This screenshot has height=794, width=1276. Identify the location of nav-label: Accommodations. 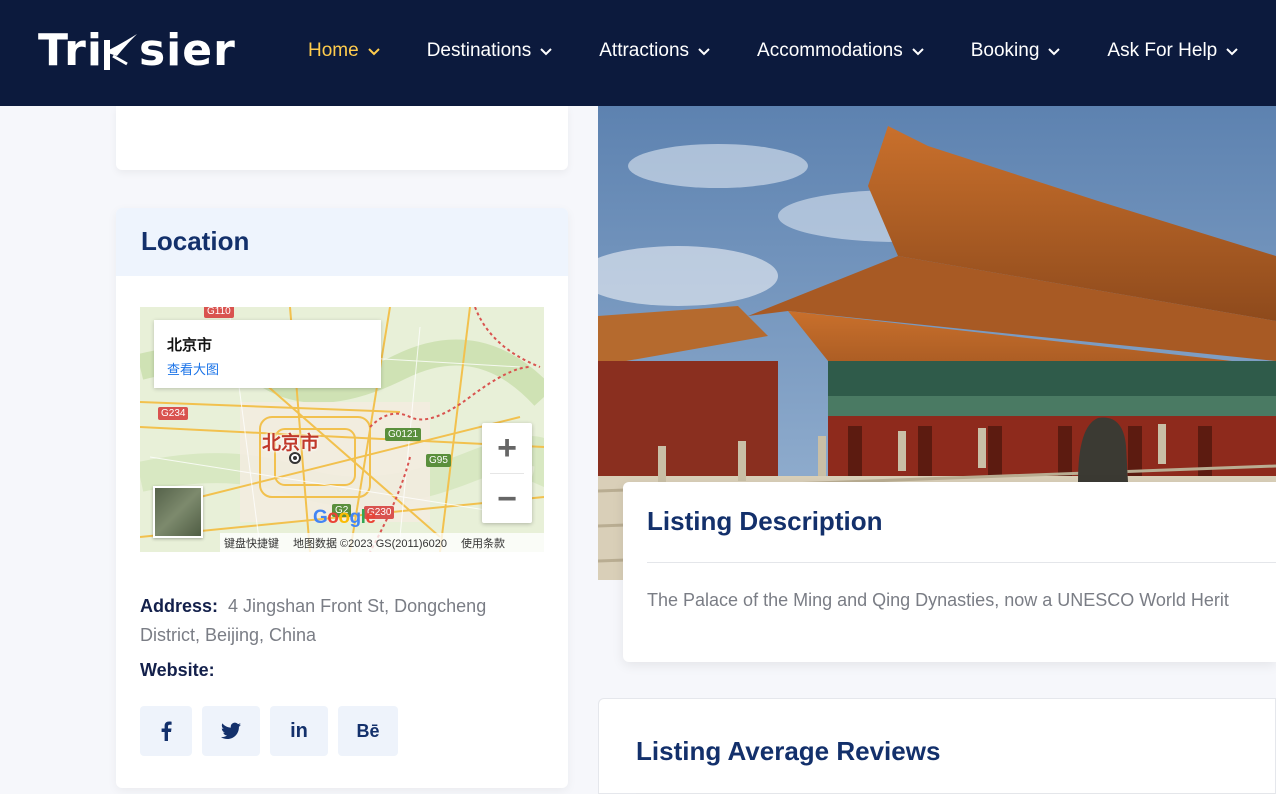
(830, 50).